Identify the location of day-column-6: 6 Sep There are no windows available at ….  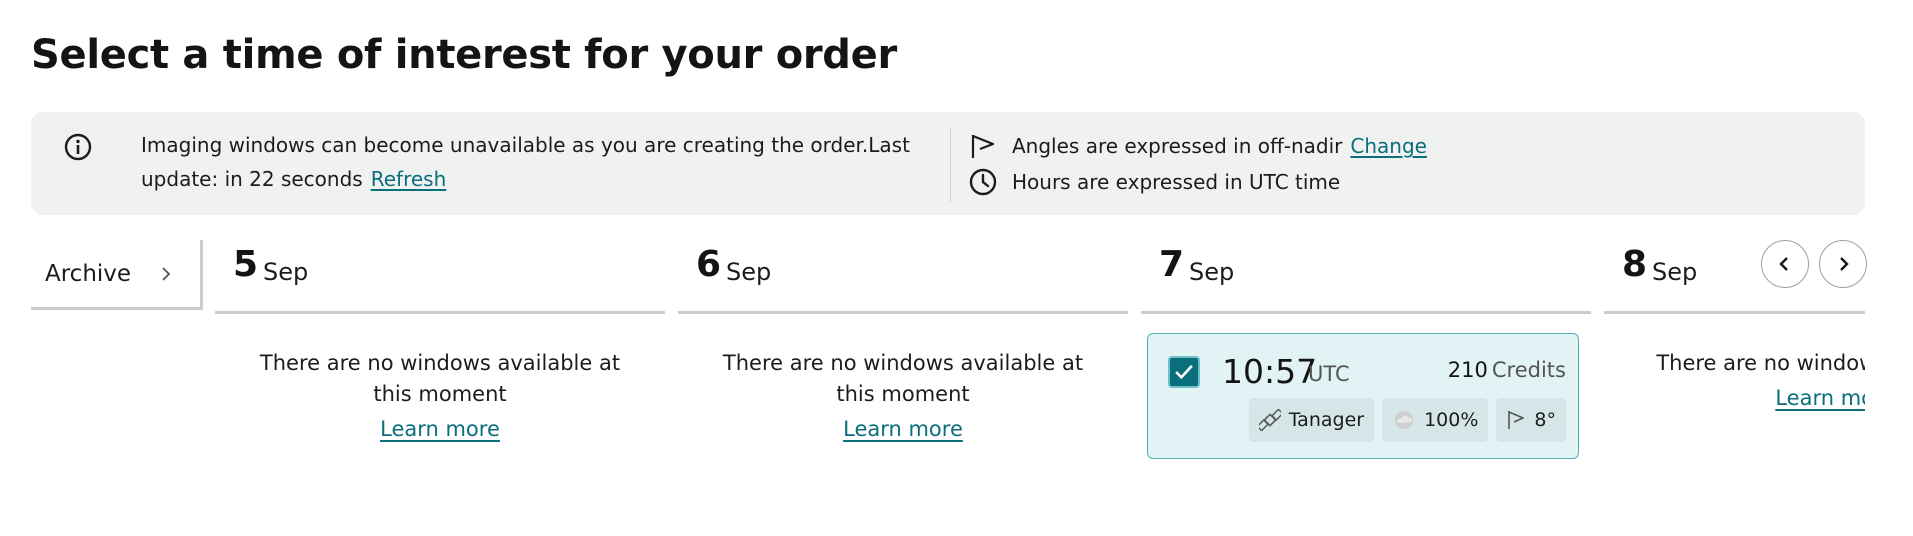
(903, 342).